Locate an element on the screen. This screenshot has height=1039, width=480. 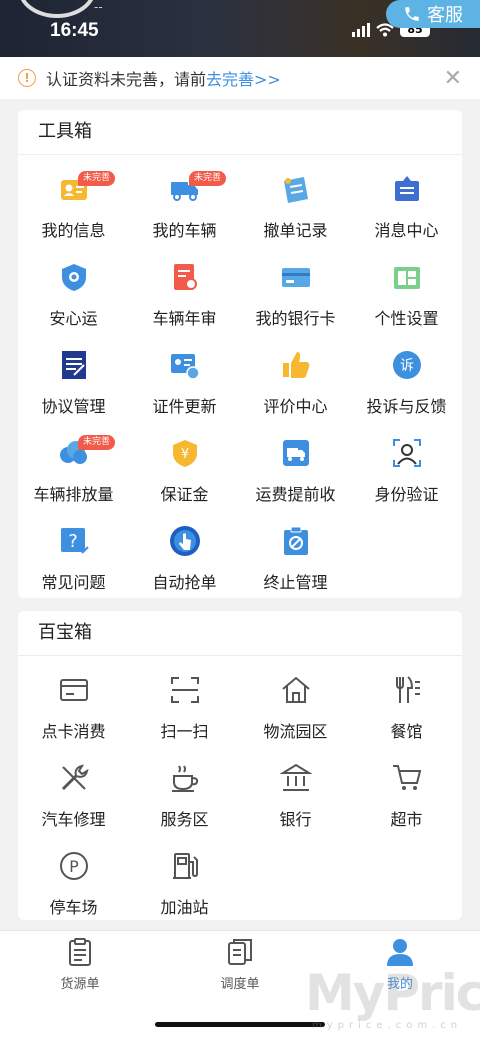
toolbox-item-label: 评价中心 is located at coordinates (295, 406).